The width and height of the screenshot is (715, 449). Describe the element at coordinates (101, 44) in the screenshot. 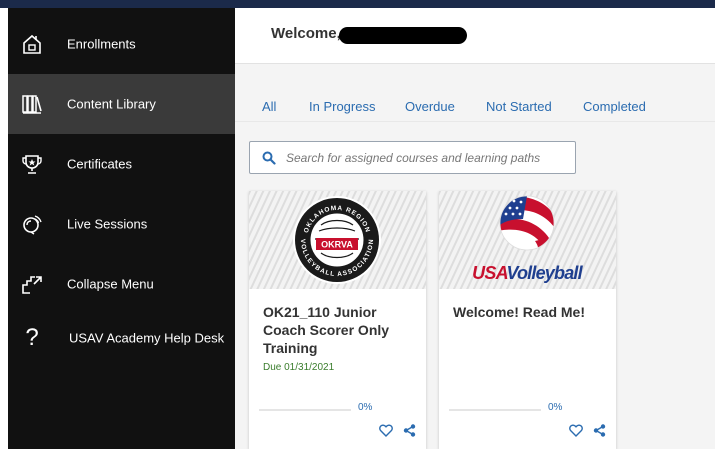

I see `sidebar-item-label: Enrollments` at that location.